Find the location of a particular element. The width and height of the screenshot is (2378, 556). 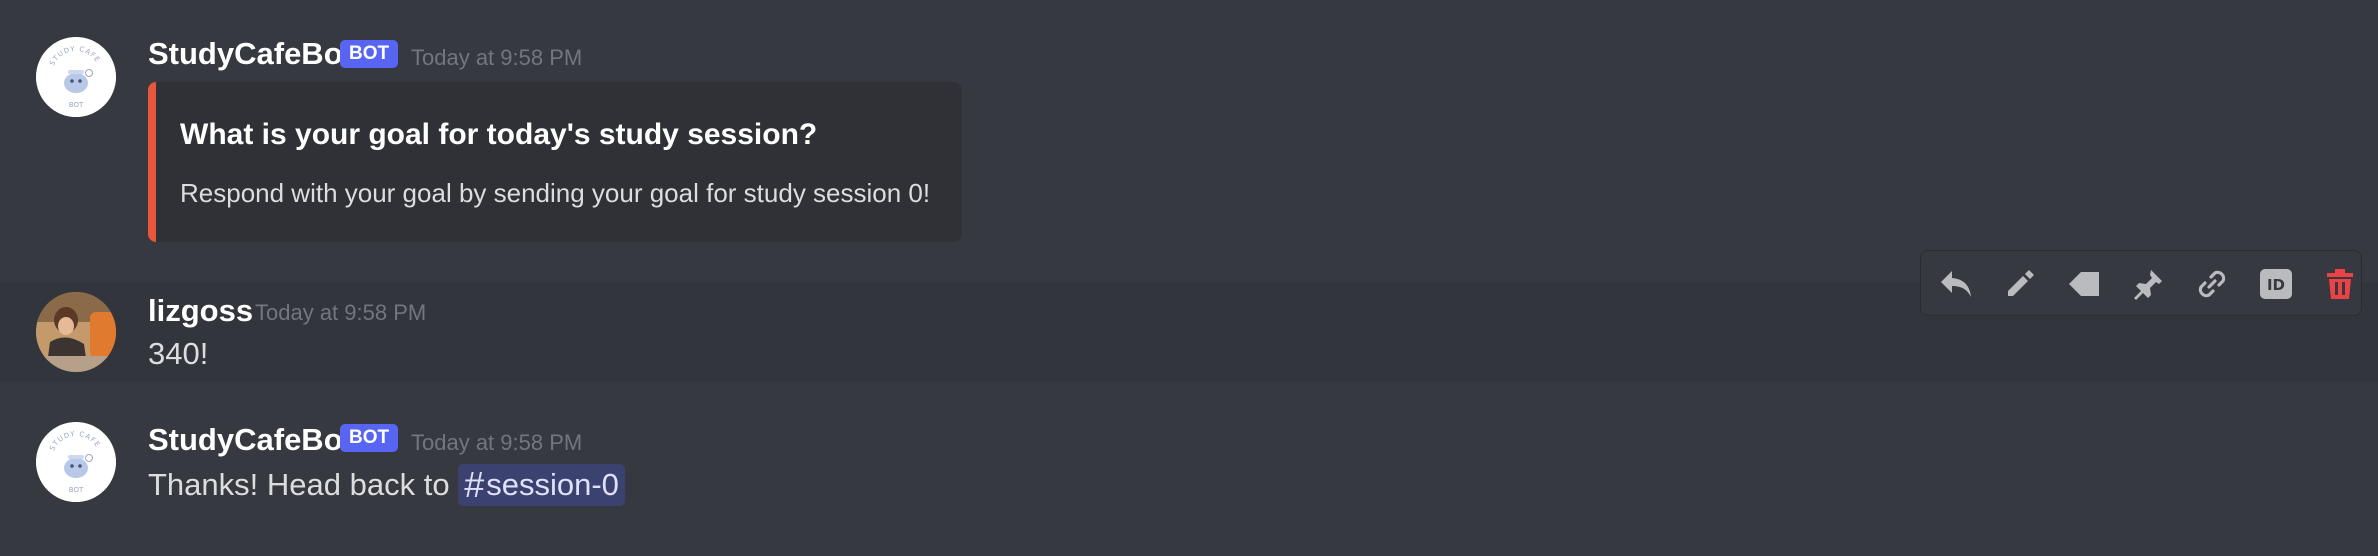

embed-accent-bar is located at coordinates (152, 162).